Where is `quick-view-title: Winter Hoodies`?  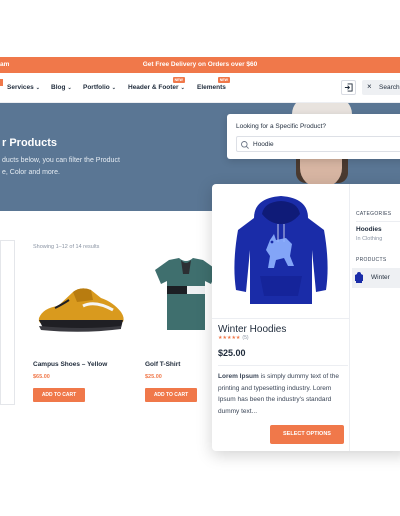 quick-view-title: Winter Hoodies is located at coordinates (252, 329).